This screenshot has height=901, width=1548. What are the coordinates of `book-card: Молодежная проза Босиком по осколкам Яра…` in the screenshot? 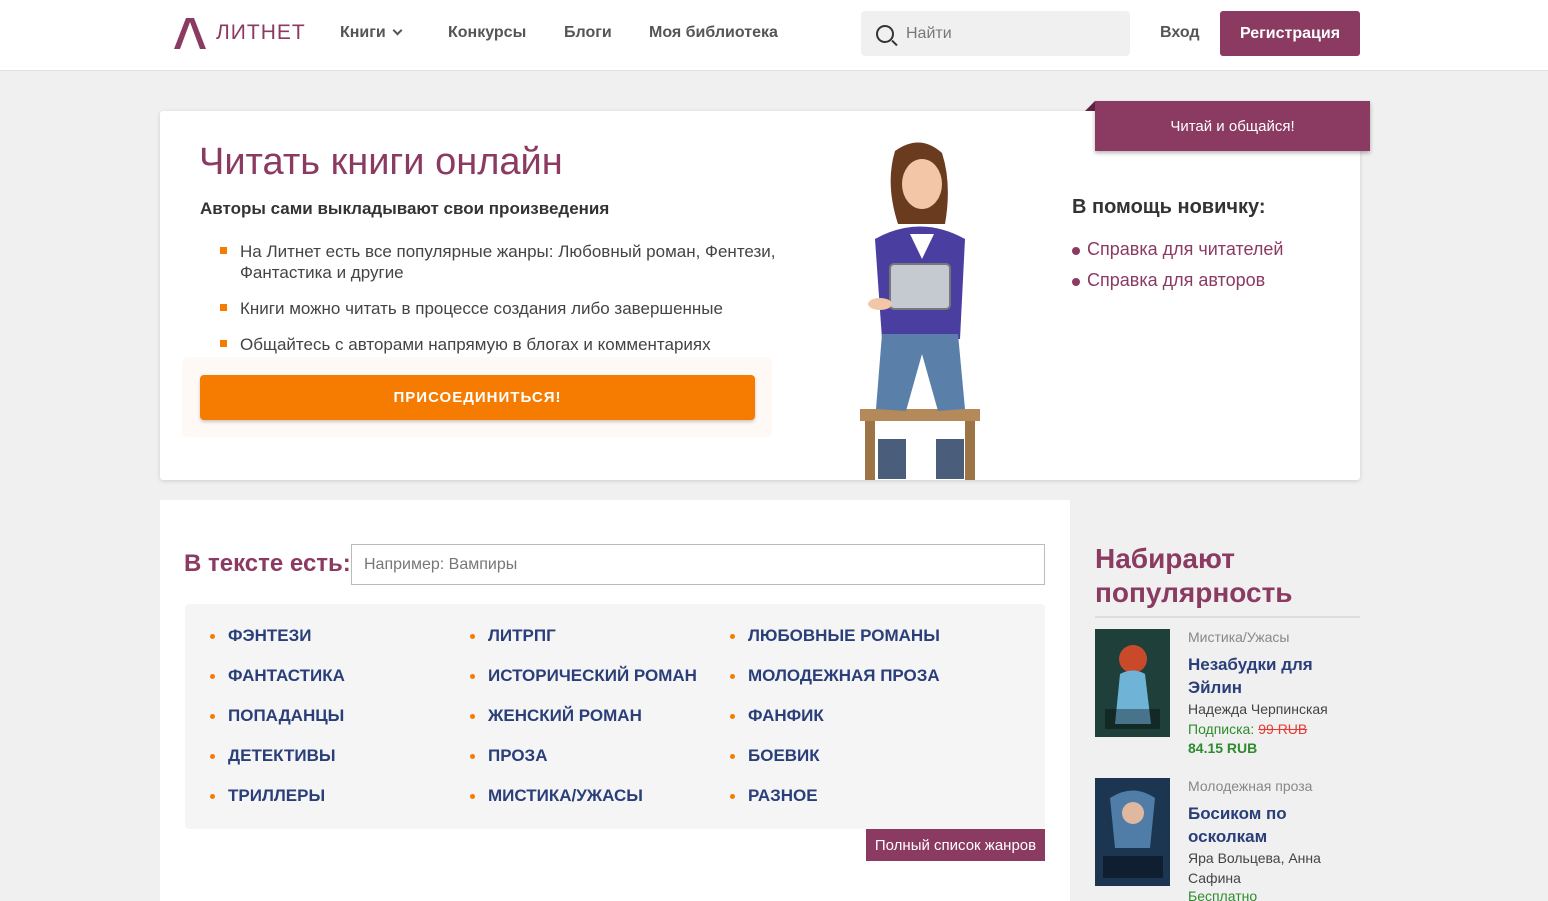 It's located at (1227, 839).